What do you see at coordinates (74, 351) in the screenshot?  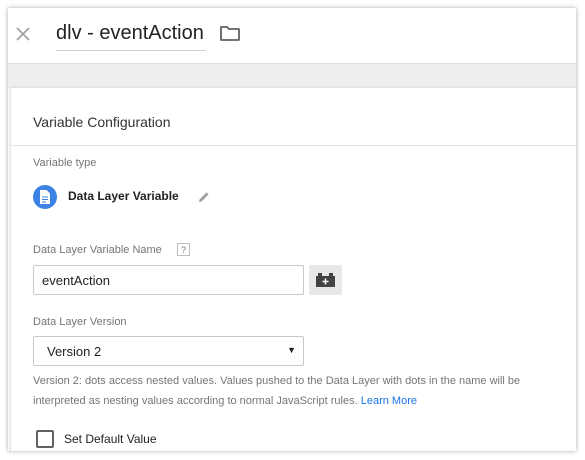 I see `select-value: Version 2` at bounding box center [74, 351].